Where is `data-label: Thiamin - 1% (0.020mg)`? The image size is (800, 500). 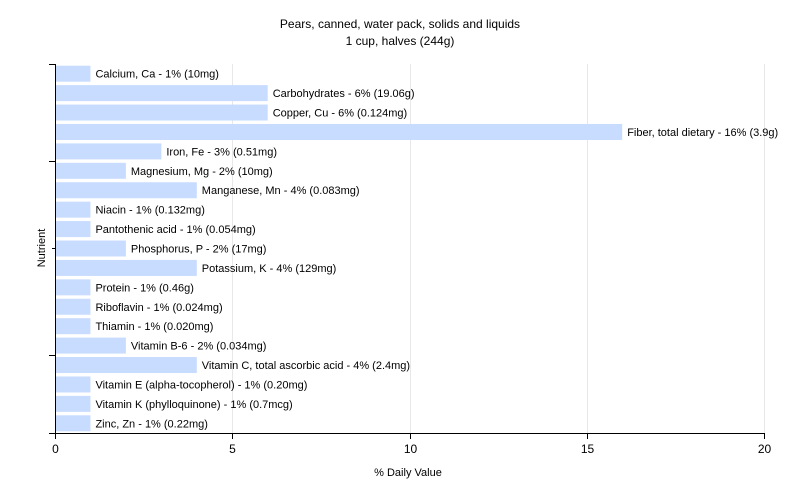 data-label: Thiamin - 1% (0.020mg) is located at coordinates (154, 327).